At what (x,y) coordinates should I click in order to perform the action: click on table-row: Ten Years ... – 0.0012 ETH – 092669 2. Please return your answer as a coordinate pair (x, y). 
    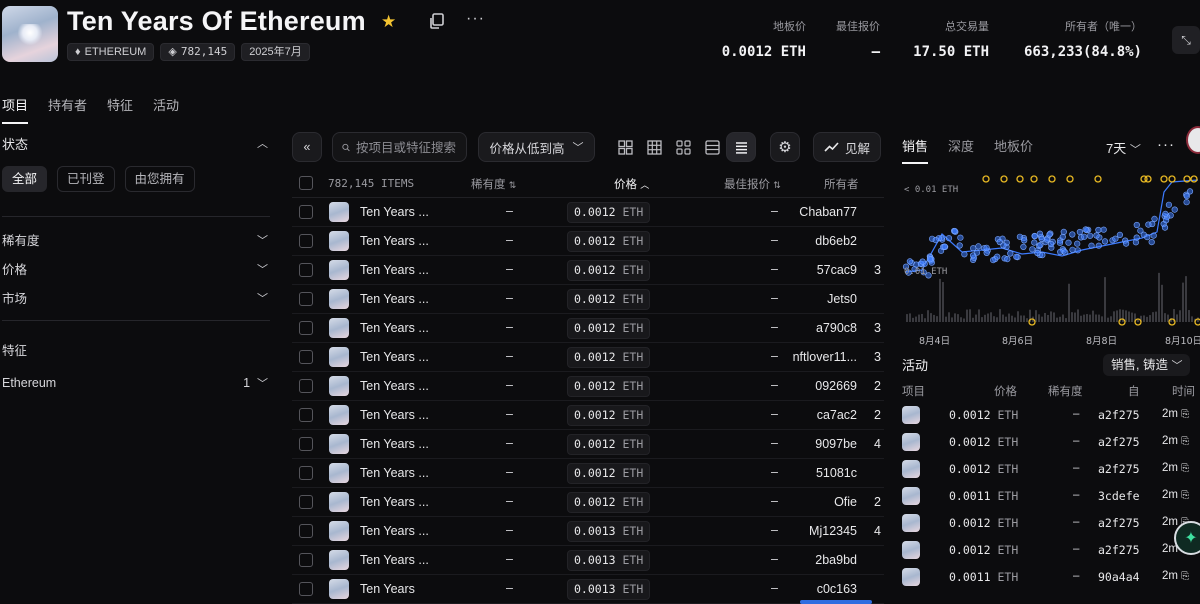
    Looking at the image, I should click on (588, 386).